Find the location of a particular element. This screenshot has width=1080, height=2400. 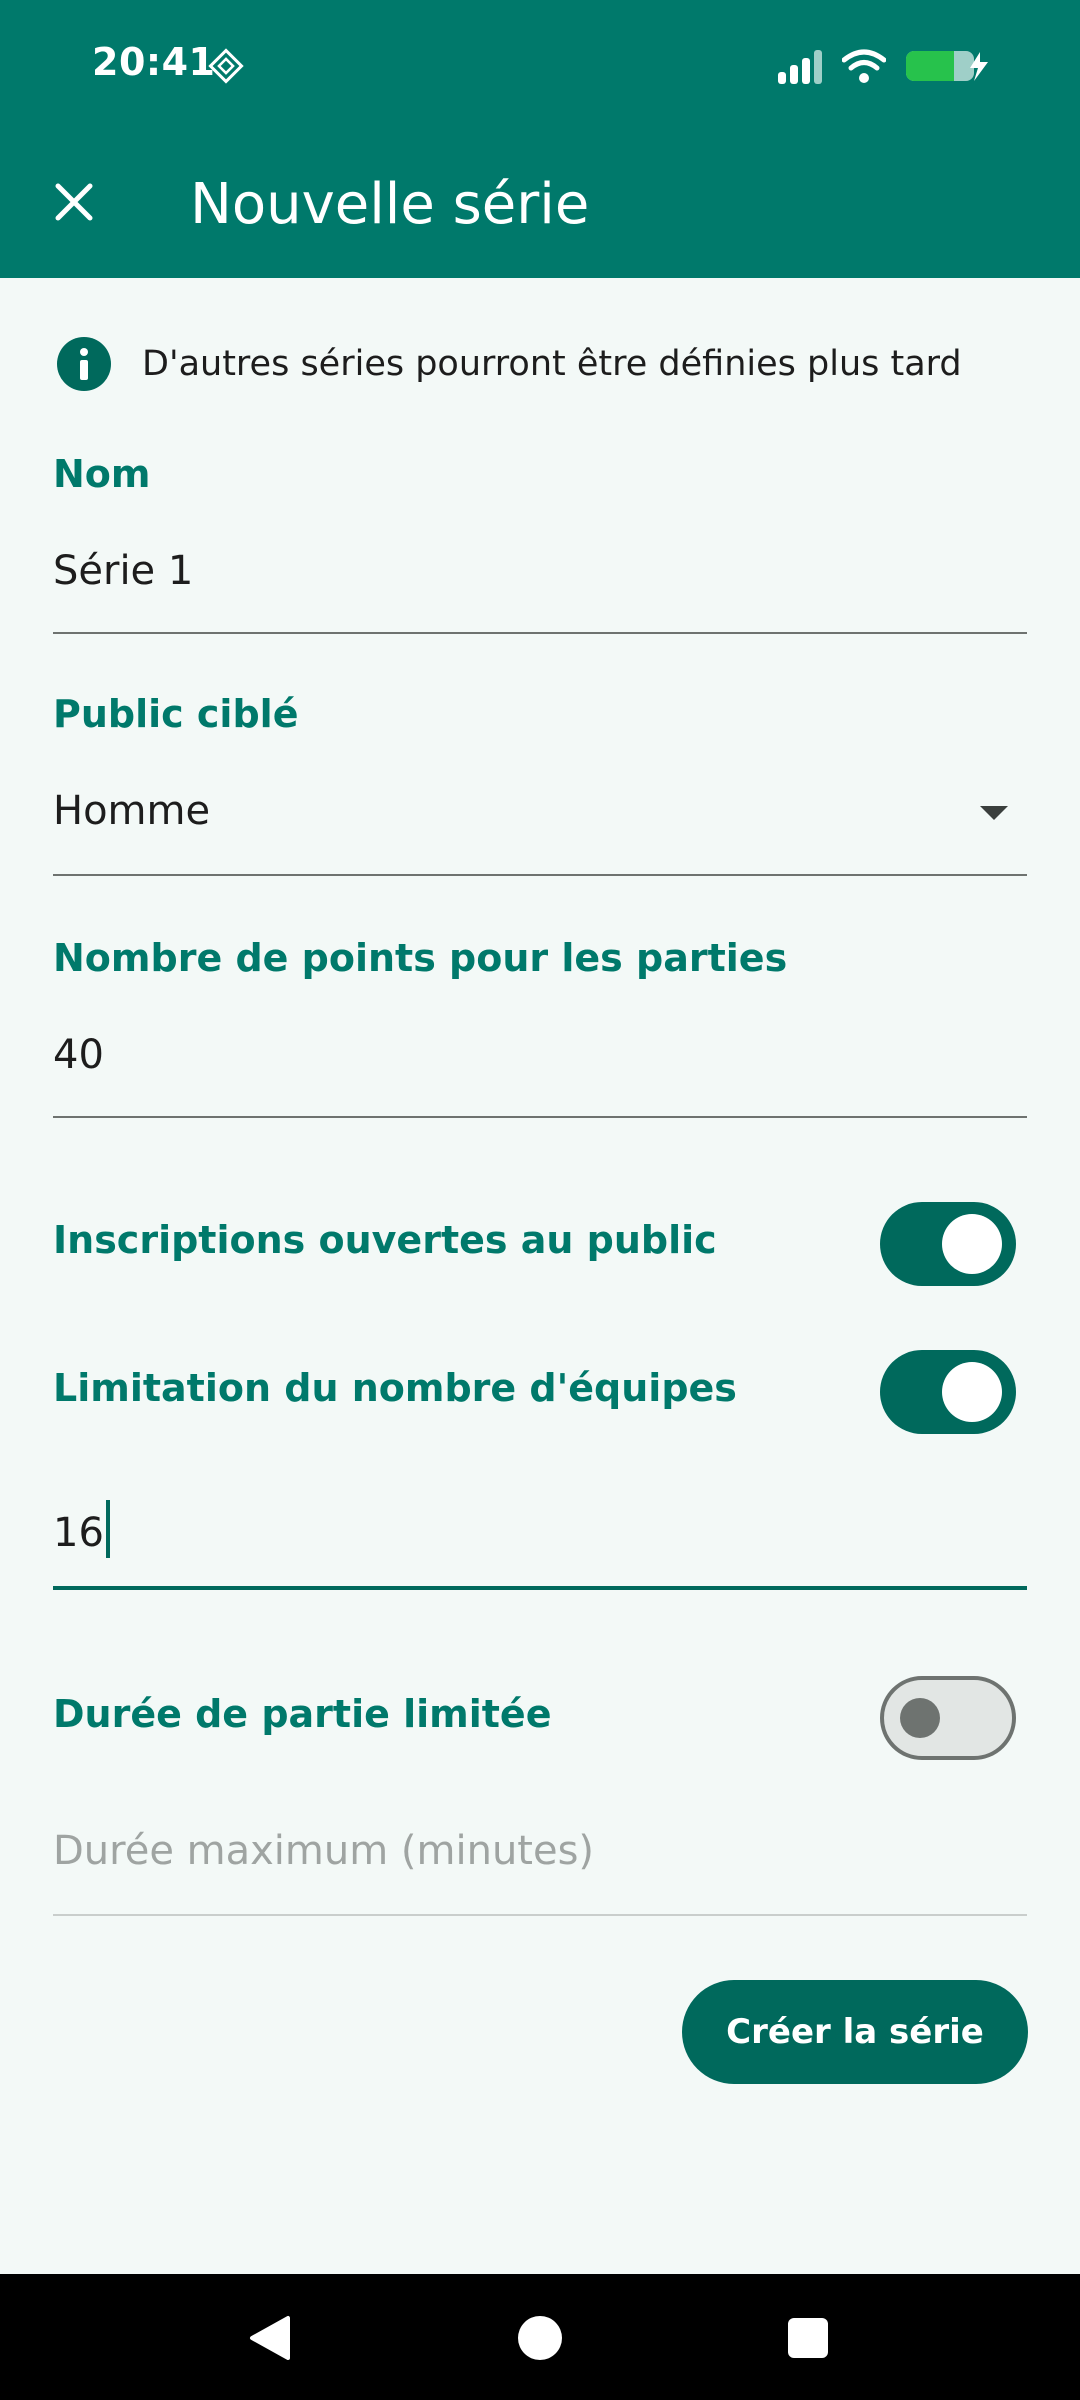

status-icons is located at coordinates (883, 66).